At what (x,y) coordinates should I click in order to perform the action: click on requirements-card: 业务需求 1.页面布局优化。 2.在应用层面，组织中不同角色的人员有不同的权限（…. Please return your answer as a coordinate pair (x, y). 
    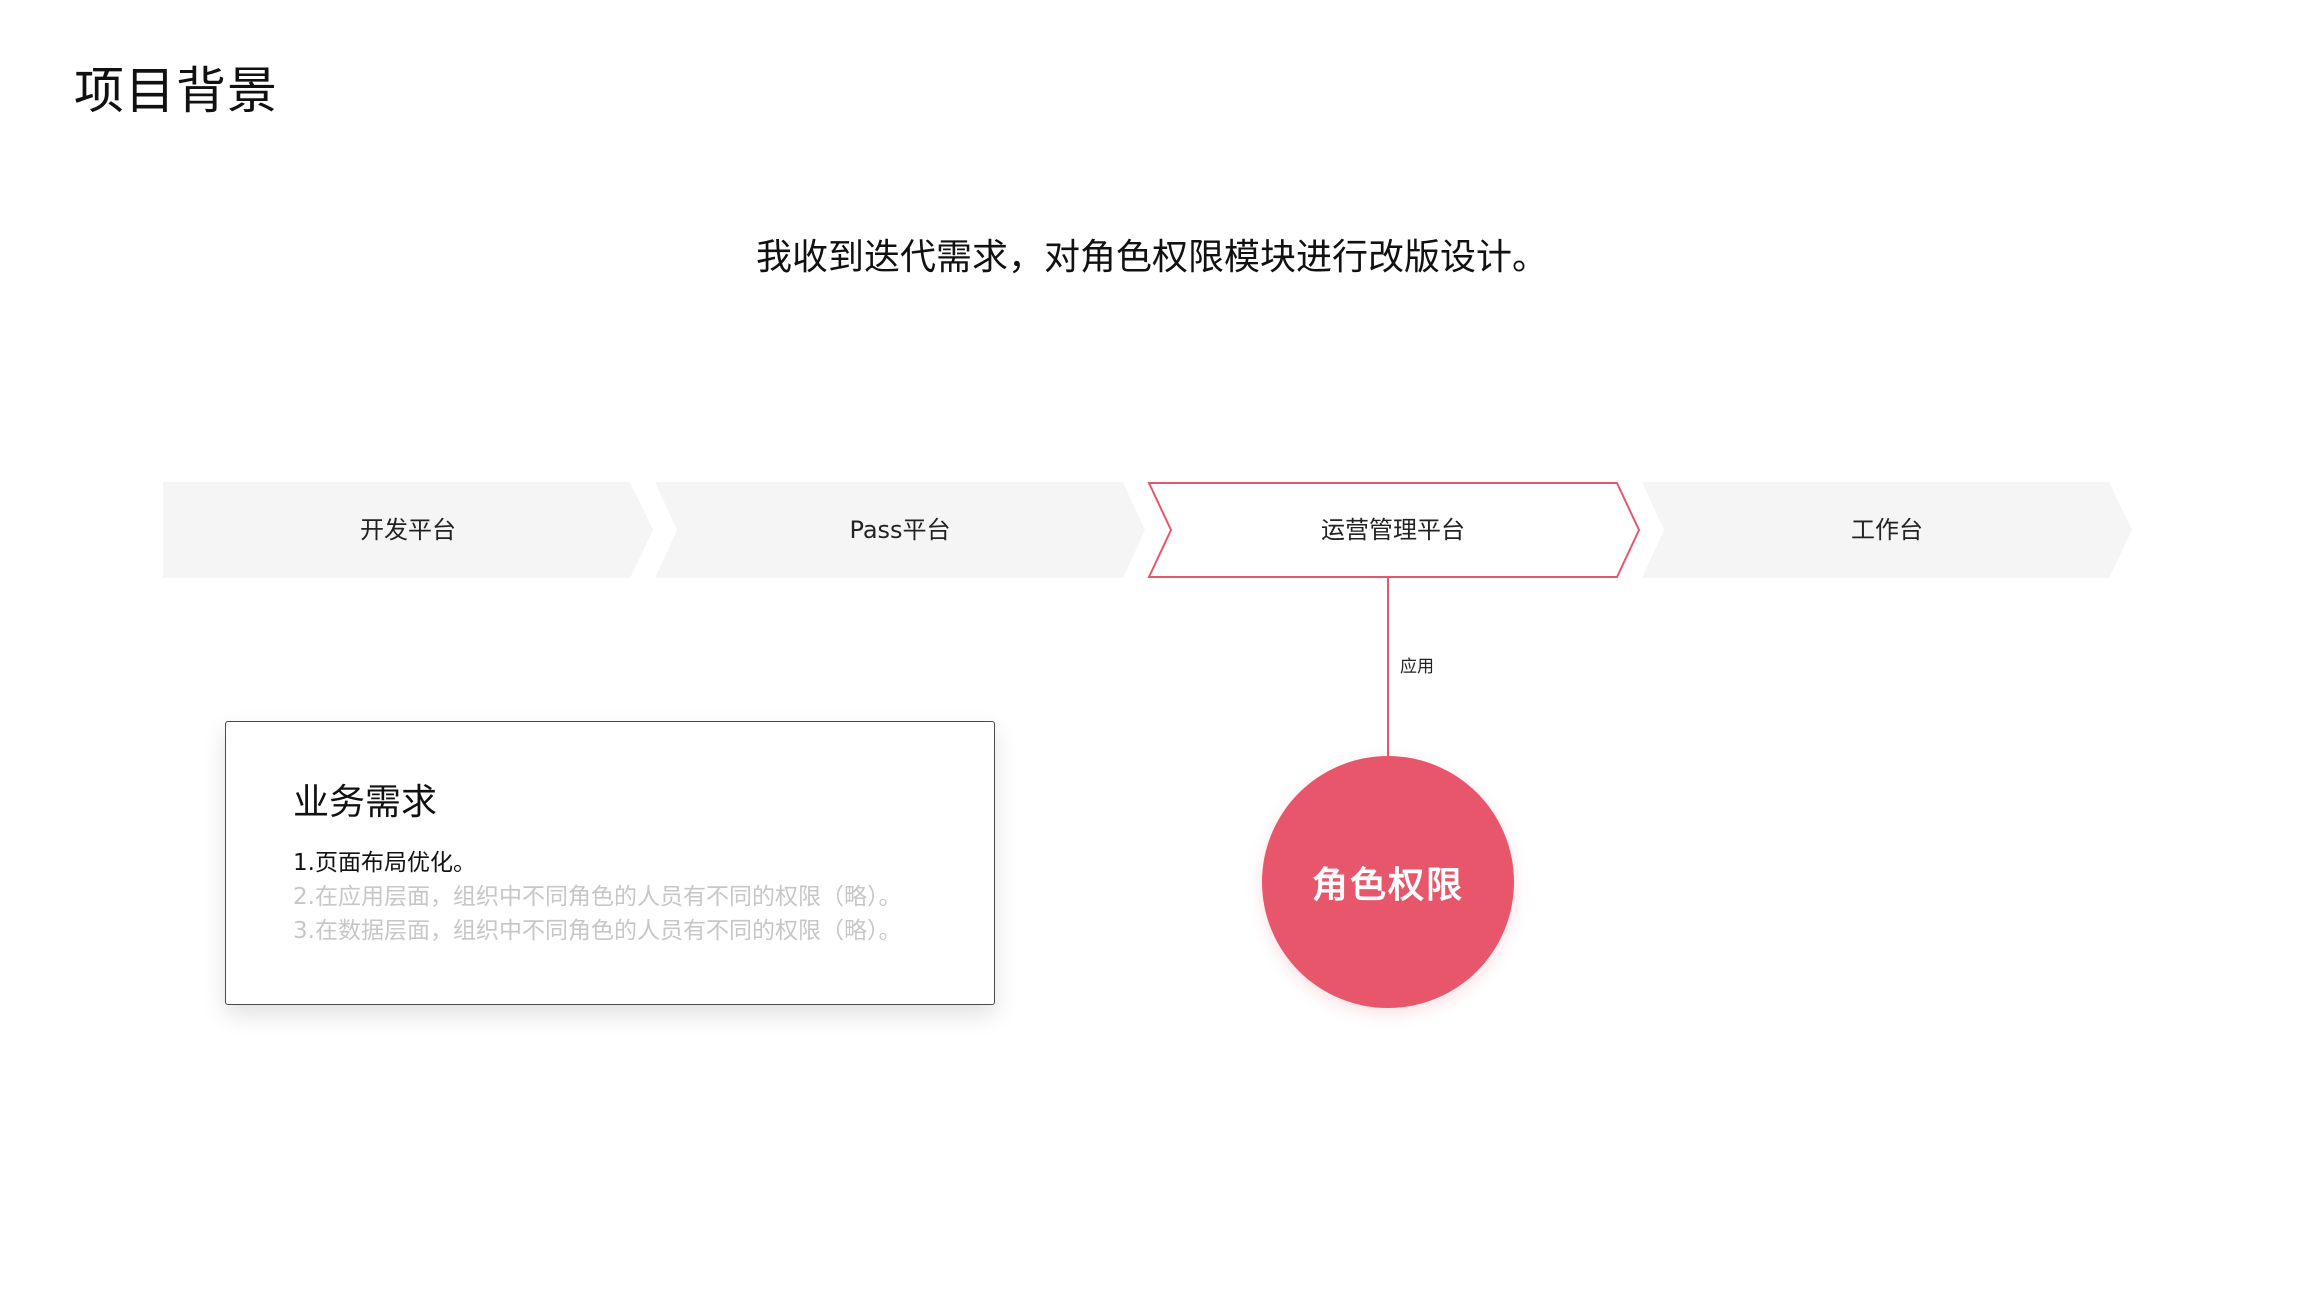
    Looking at the image, I should click on (610, 863).